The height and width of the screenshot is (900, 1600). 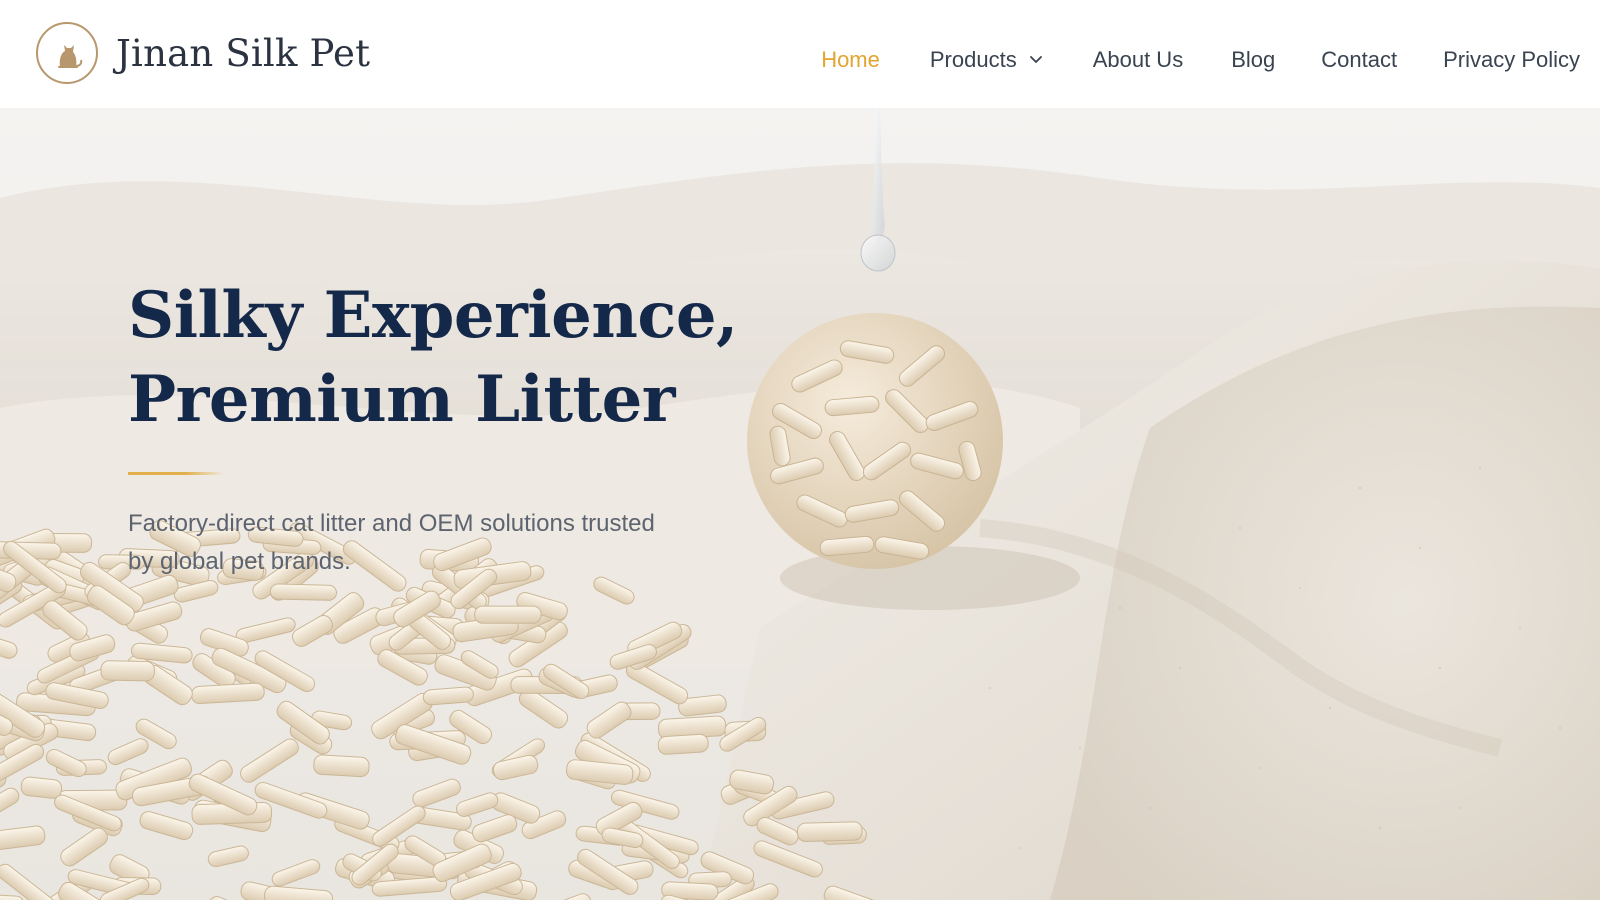 What do you see at coordinates (973, 59) in the screenshot?
I see `nav-products-label: Products` at bounding box center [973, 59].